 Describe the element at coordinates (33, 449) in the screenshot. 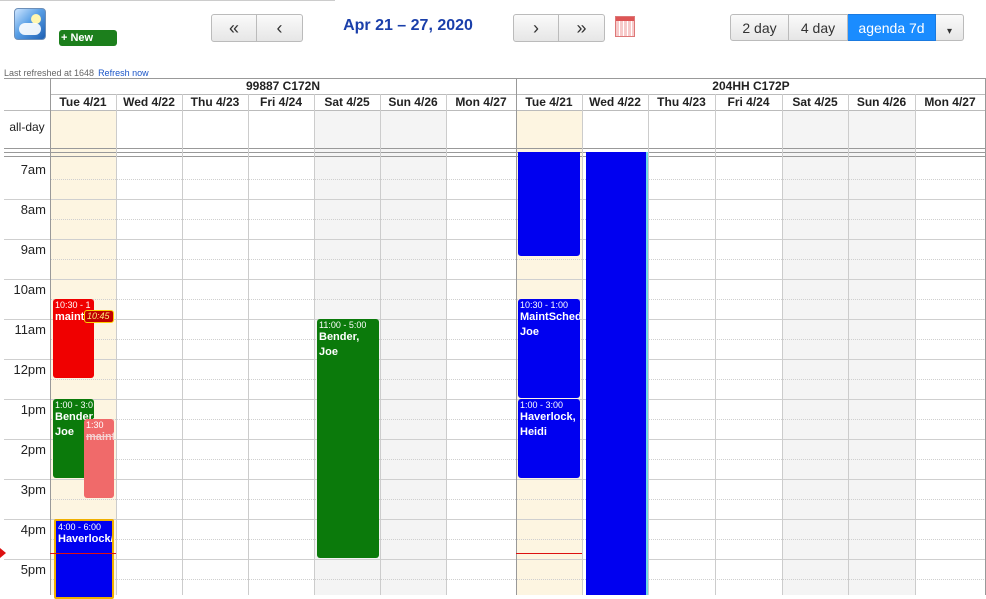

I see `time-label: 2pm` at that location.